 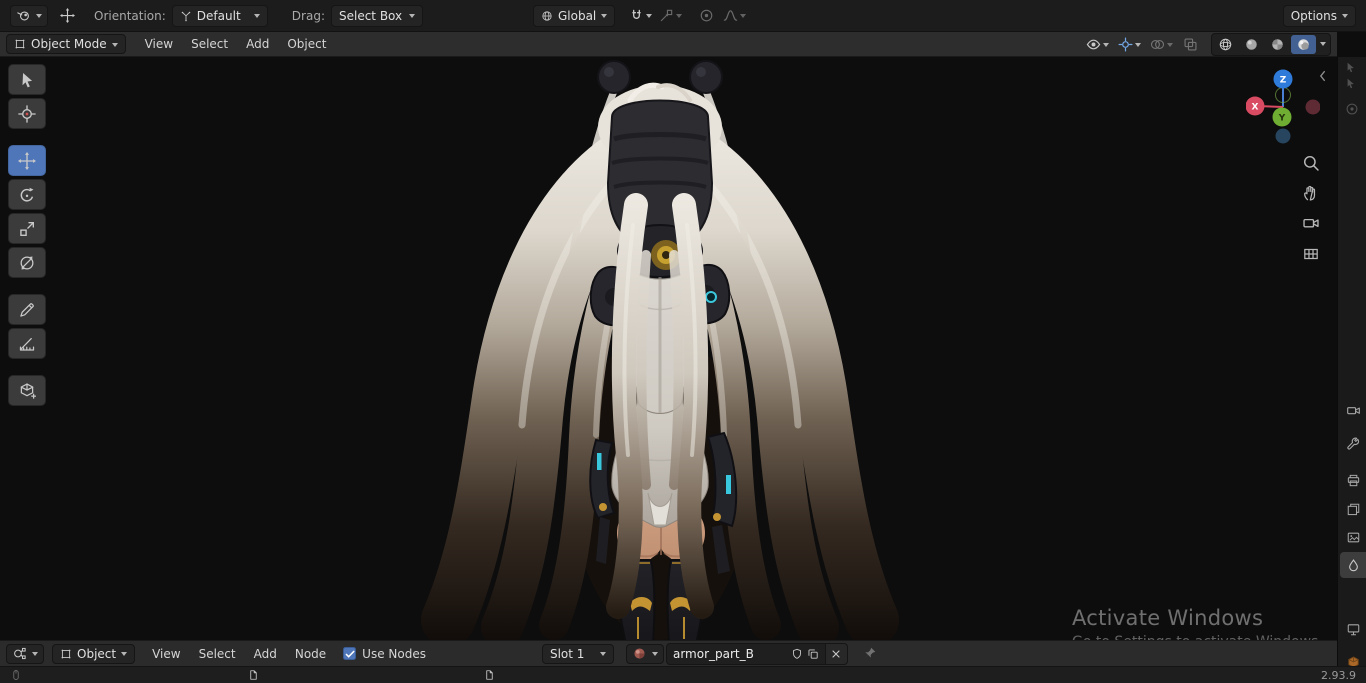 I want to click on tool-annotate, so click(x=27, y=309).